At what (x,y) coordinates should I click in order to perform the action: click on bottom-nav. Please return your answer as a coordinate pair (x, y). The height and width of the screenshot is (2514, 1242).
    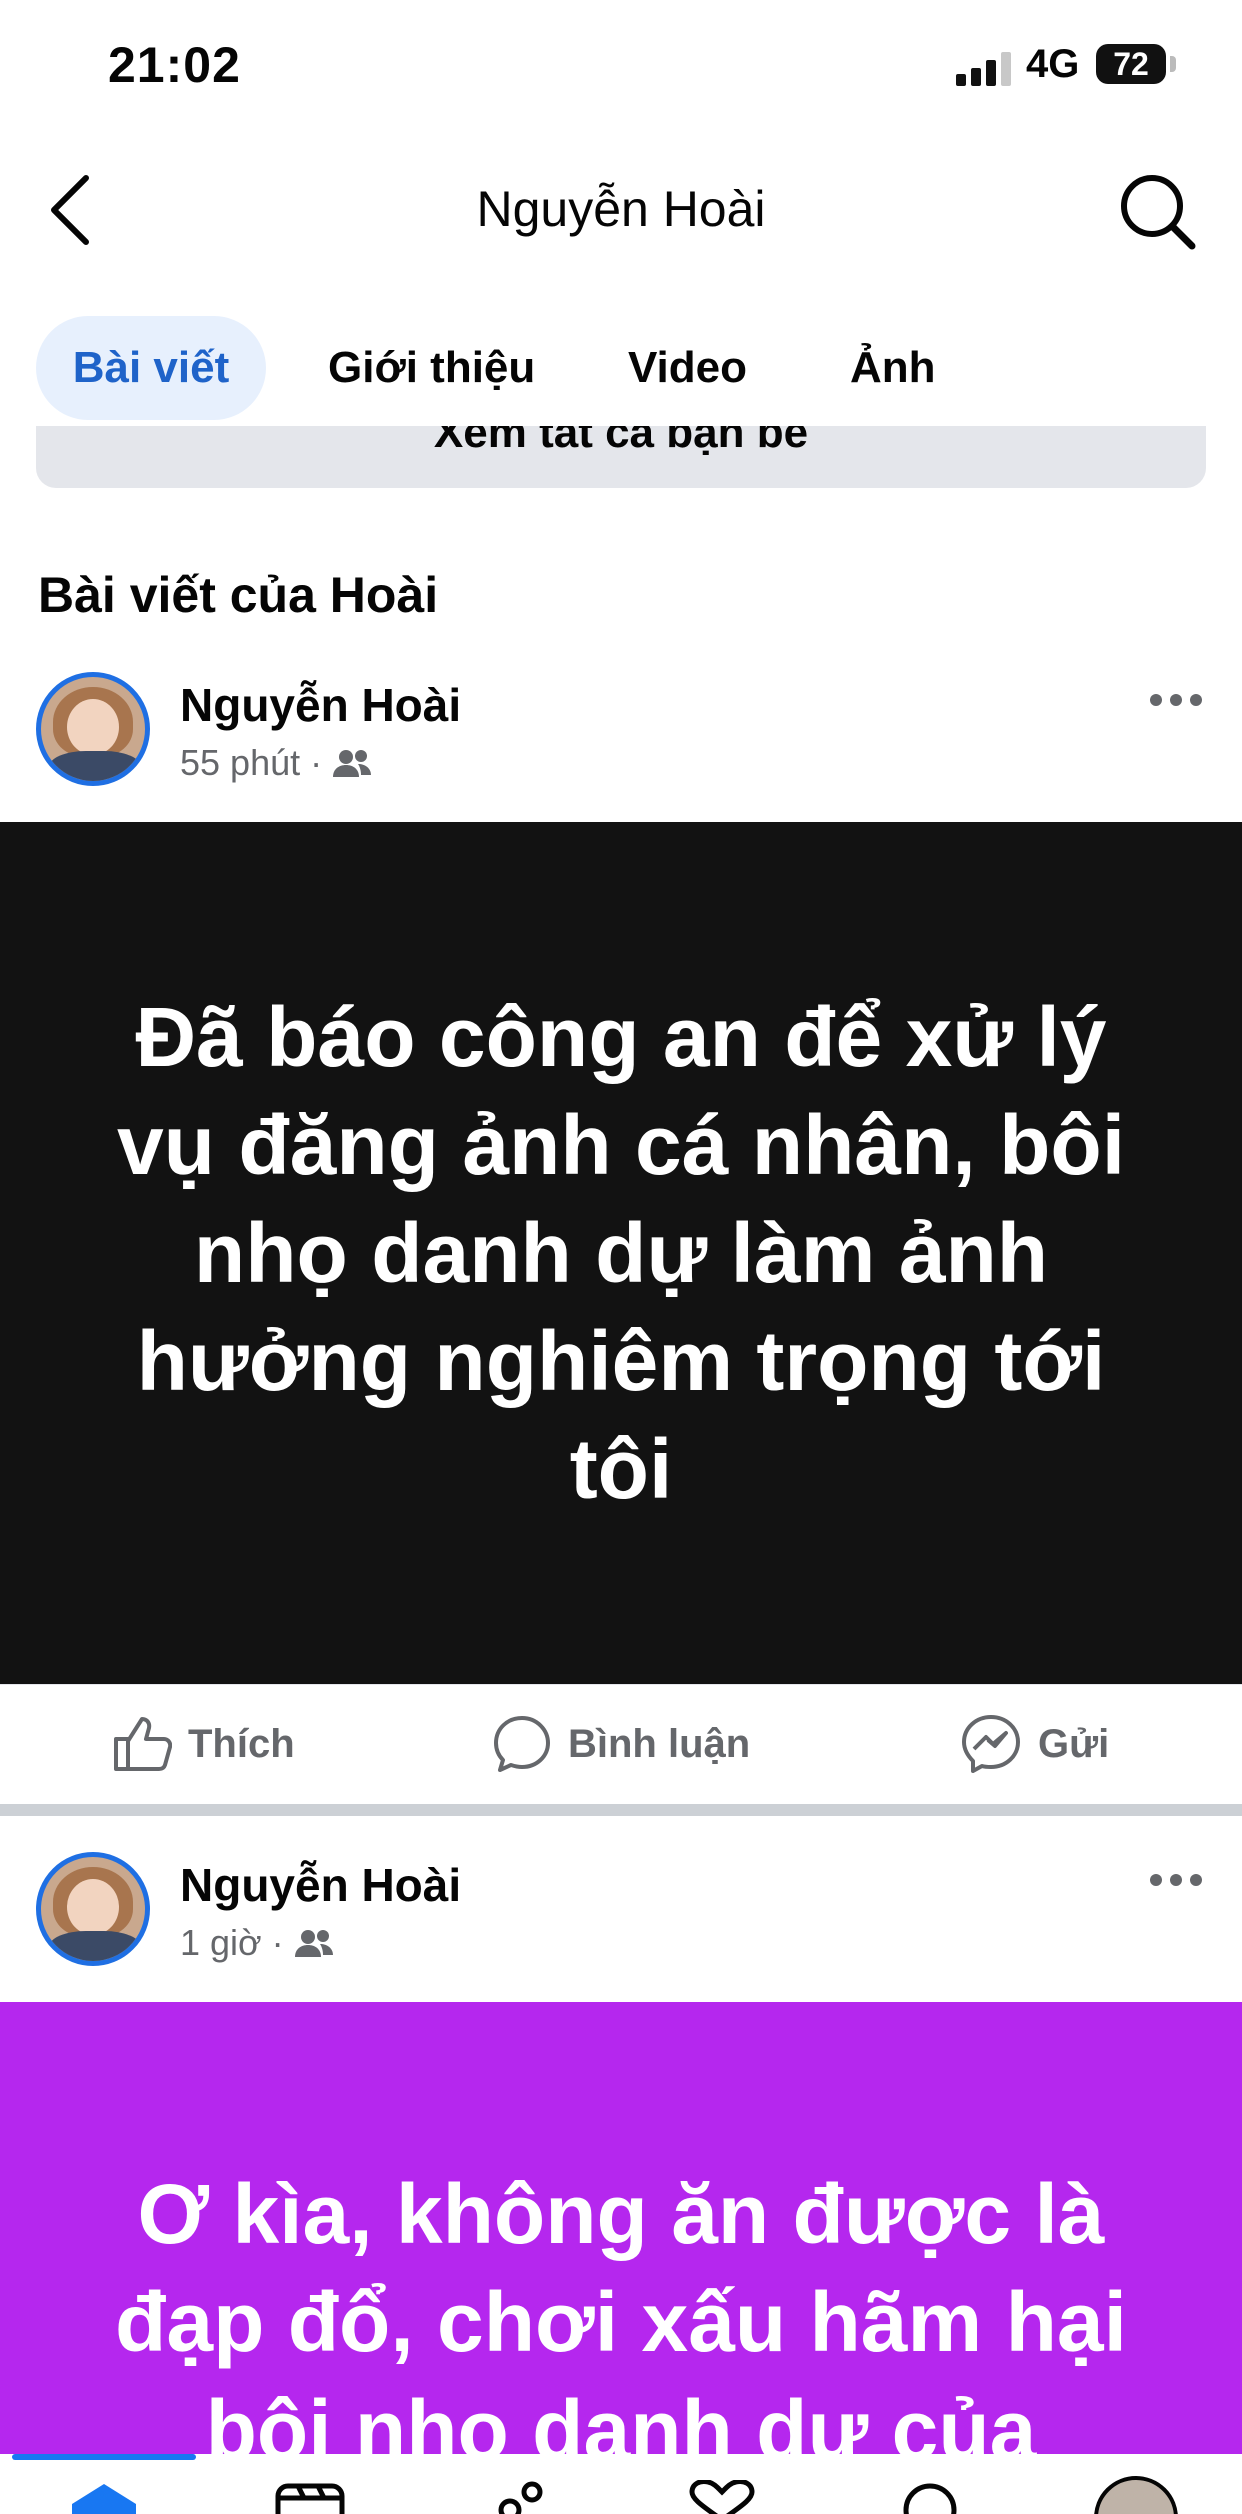
    Looking at the image, I should click on (621, 2484).